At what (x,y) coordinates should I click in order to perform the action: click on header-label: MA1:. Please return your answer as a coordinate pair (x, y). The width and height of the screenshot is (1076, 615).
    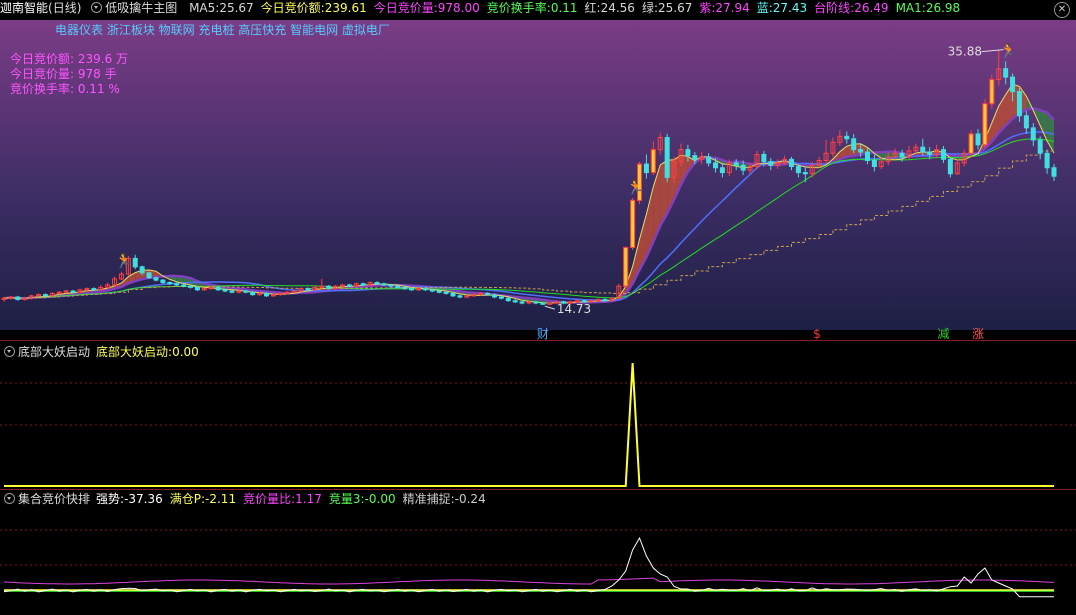
    Looking at the image, I should click on (910, 8).